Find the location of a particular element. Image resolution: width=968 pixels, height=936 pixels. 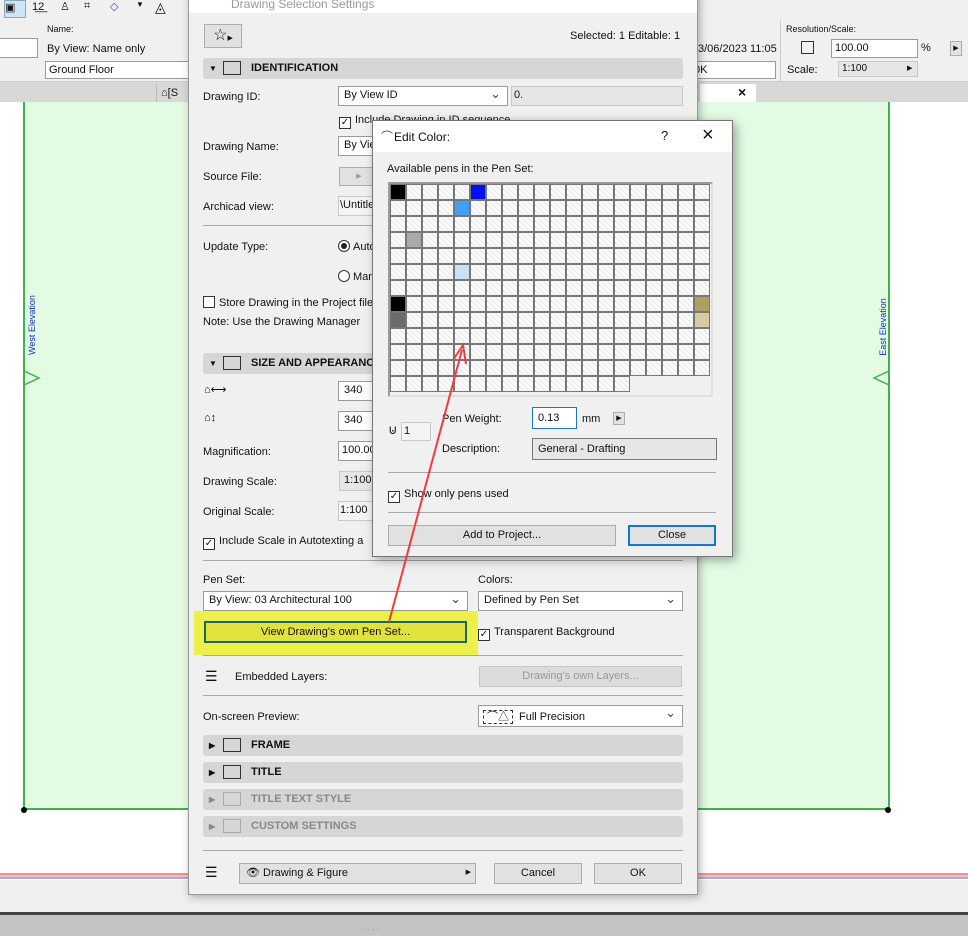

transparent-bg-checkbox: ✓ Transparent Background is located at coordinates (546, 633).